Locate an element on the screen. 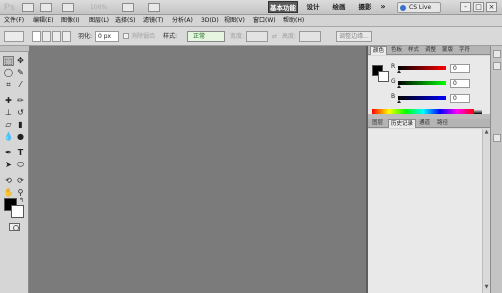 The image size is (502, 293). menu-analysis: 分析(A) is located at coordinates (182, 21).